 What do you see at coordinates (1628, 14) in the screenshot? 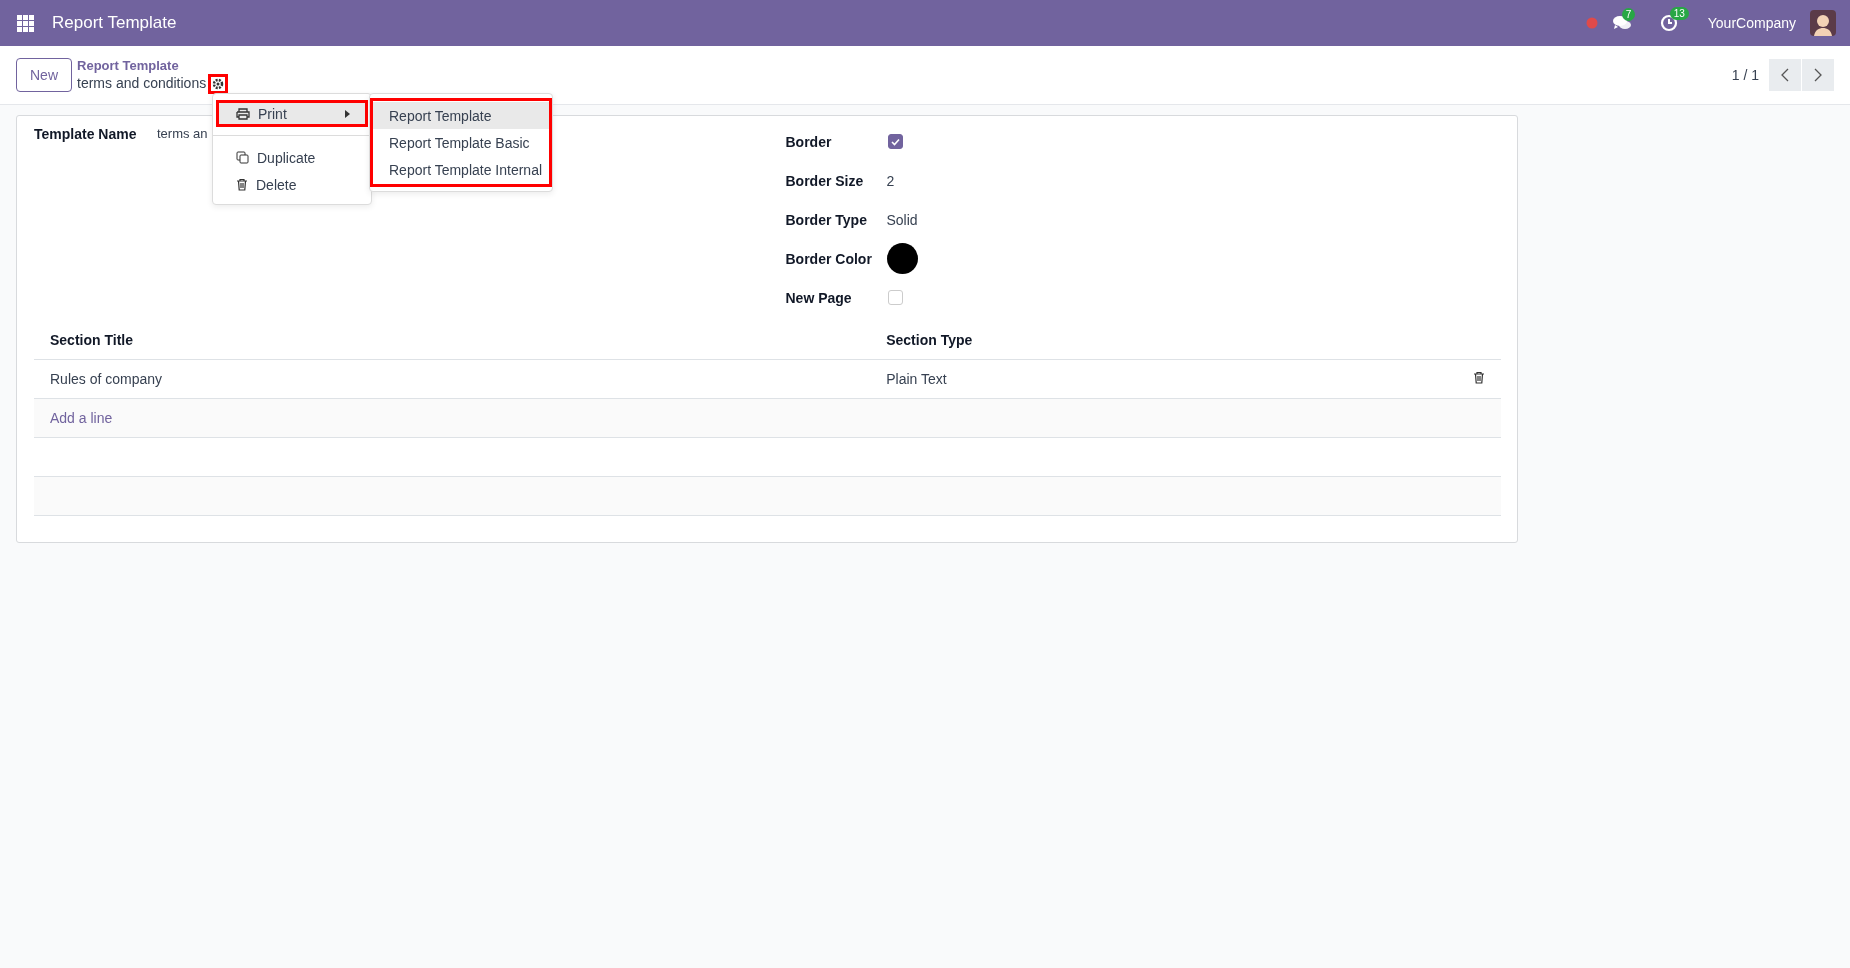
I see `message-count-badge: 7` at bounding box center [1628, 14].